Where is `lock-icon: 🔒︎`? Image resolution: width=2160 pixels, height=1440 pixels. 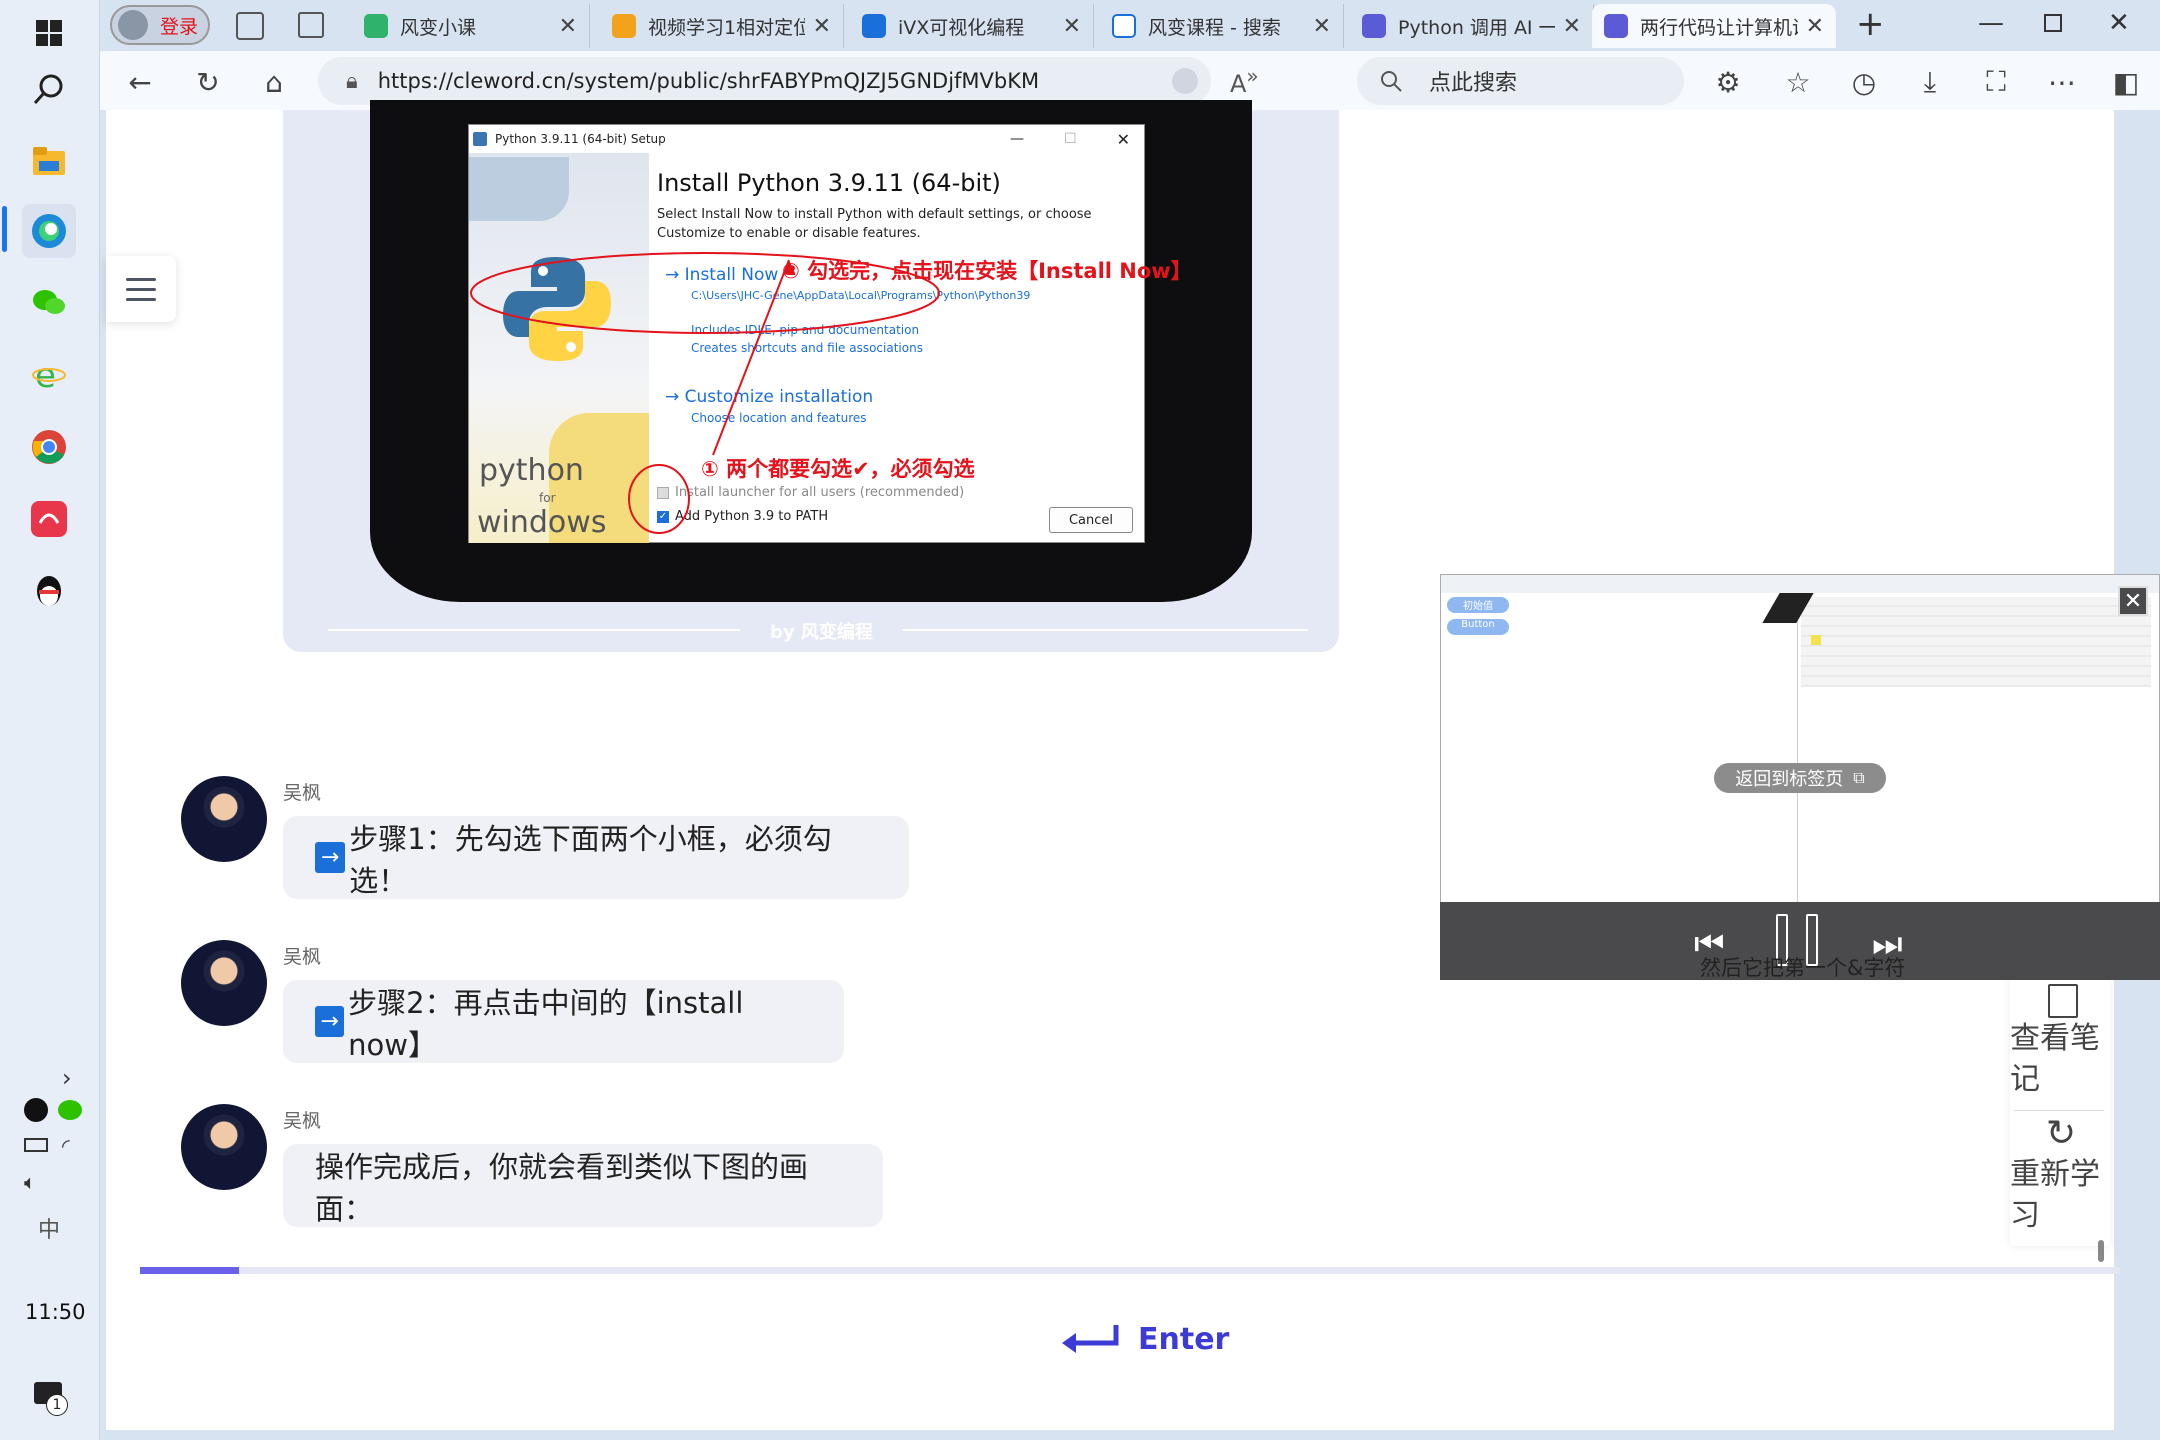 lock-icon: 🔒︎ is located at coordinates (352, 81).